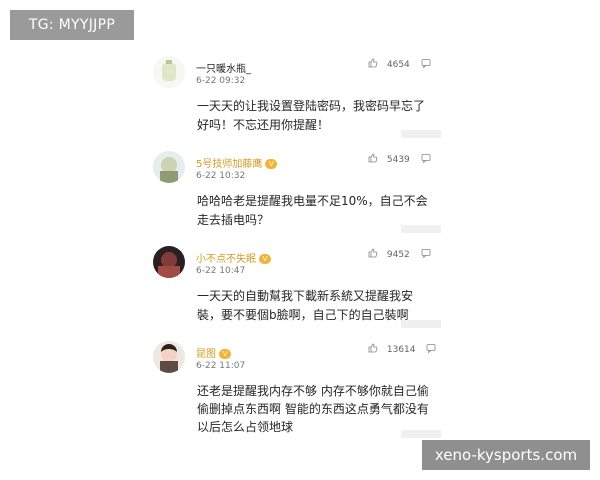  Describe the element at coordinates (305, 305) in the screenshot. I see `comment-text: 一天天的自動幫我下載新系統又提醒我安裝，要不要個b臉啊，自己下的自己裝啊` at that location.